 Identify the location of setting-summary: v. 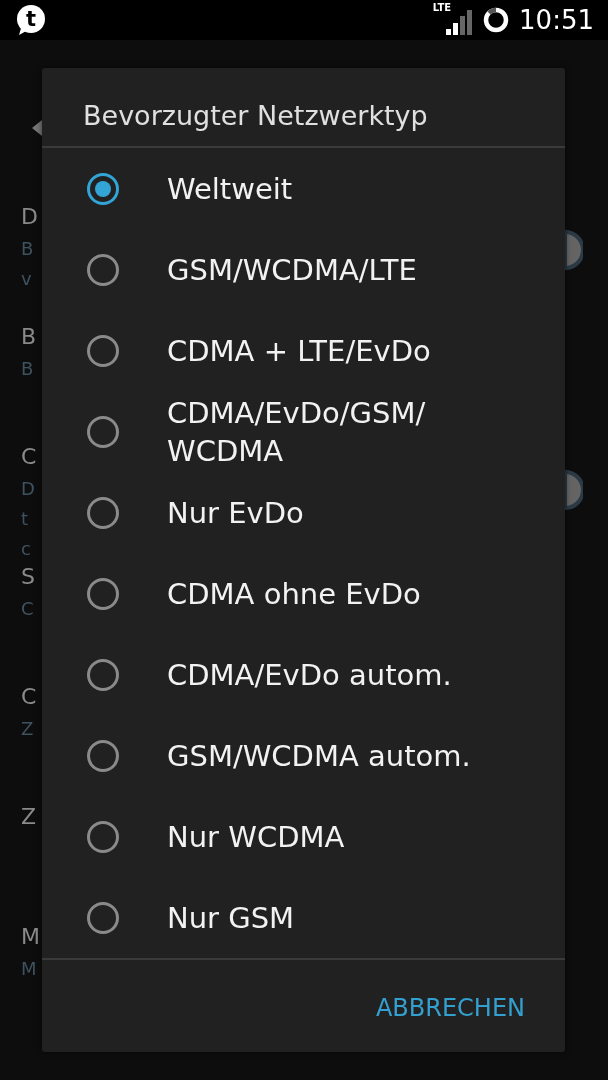
(26, 279).